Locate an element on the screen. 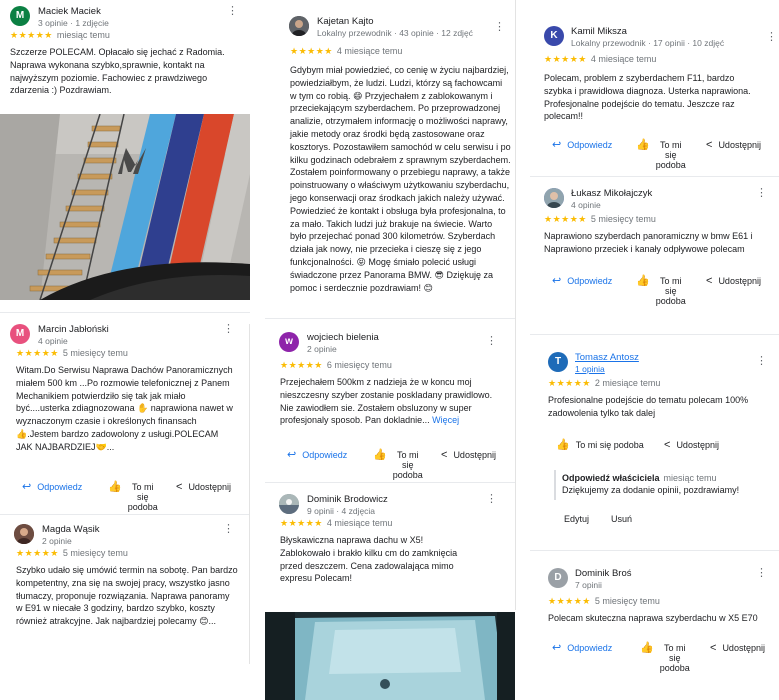  reviewer-name: Maciek Maciek is located at coordinates (69, 11).